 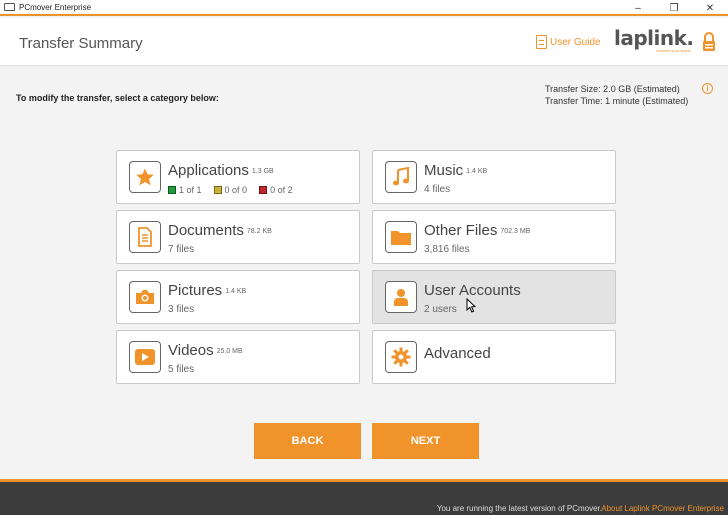 What do you see at coordinates (401, 357) in the screenshot?
I see `gear-icon` at bounding box center [401, 357].